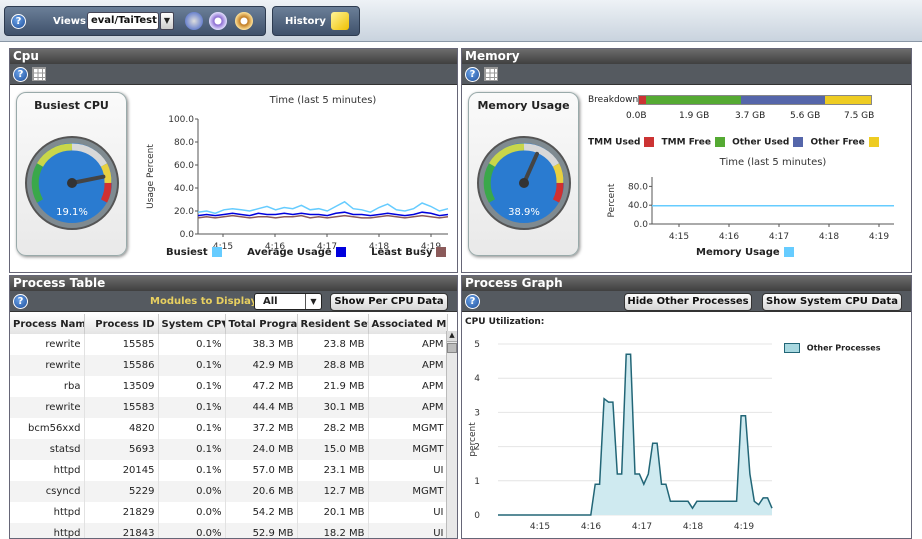  What do you see at coordinates (72, 212) in the screenshot?
I see `busiest-cpu-value: 19.1%` at bounding box center [72, 212].